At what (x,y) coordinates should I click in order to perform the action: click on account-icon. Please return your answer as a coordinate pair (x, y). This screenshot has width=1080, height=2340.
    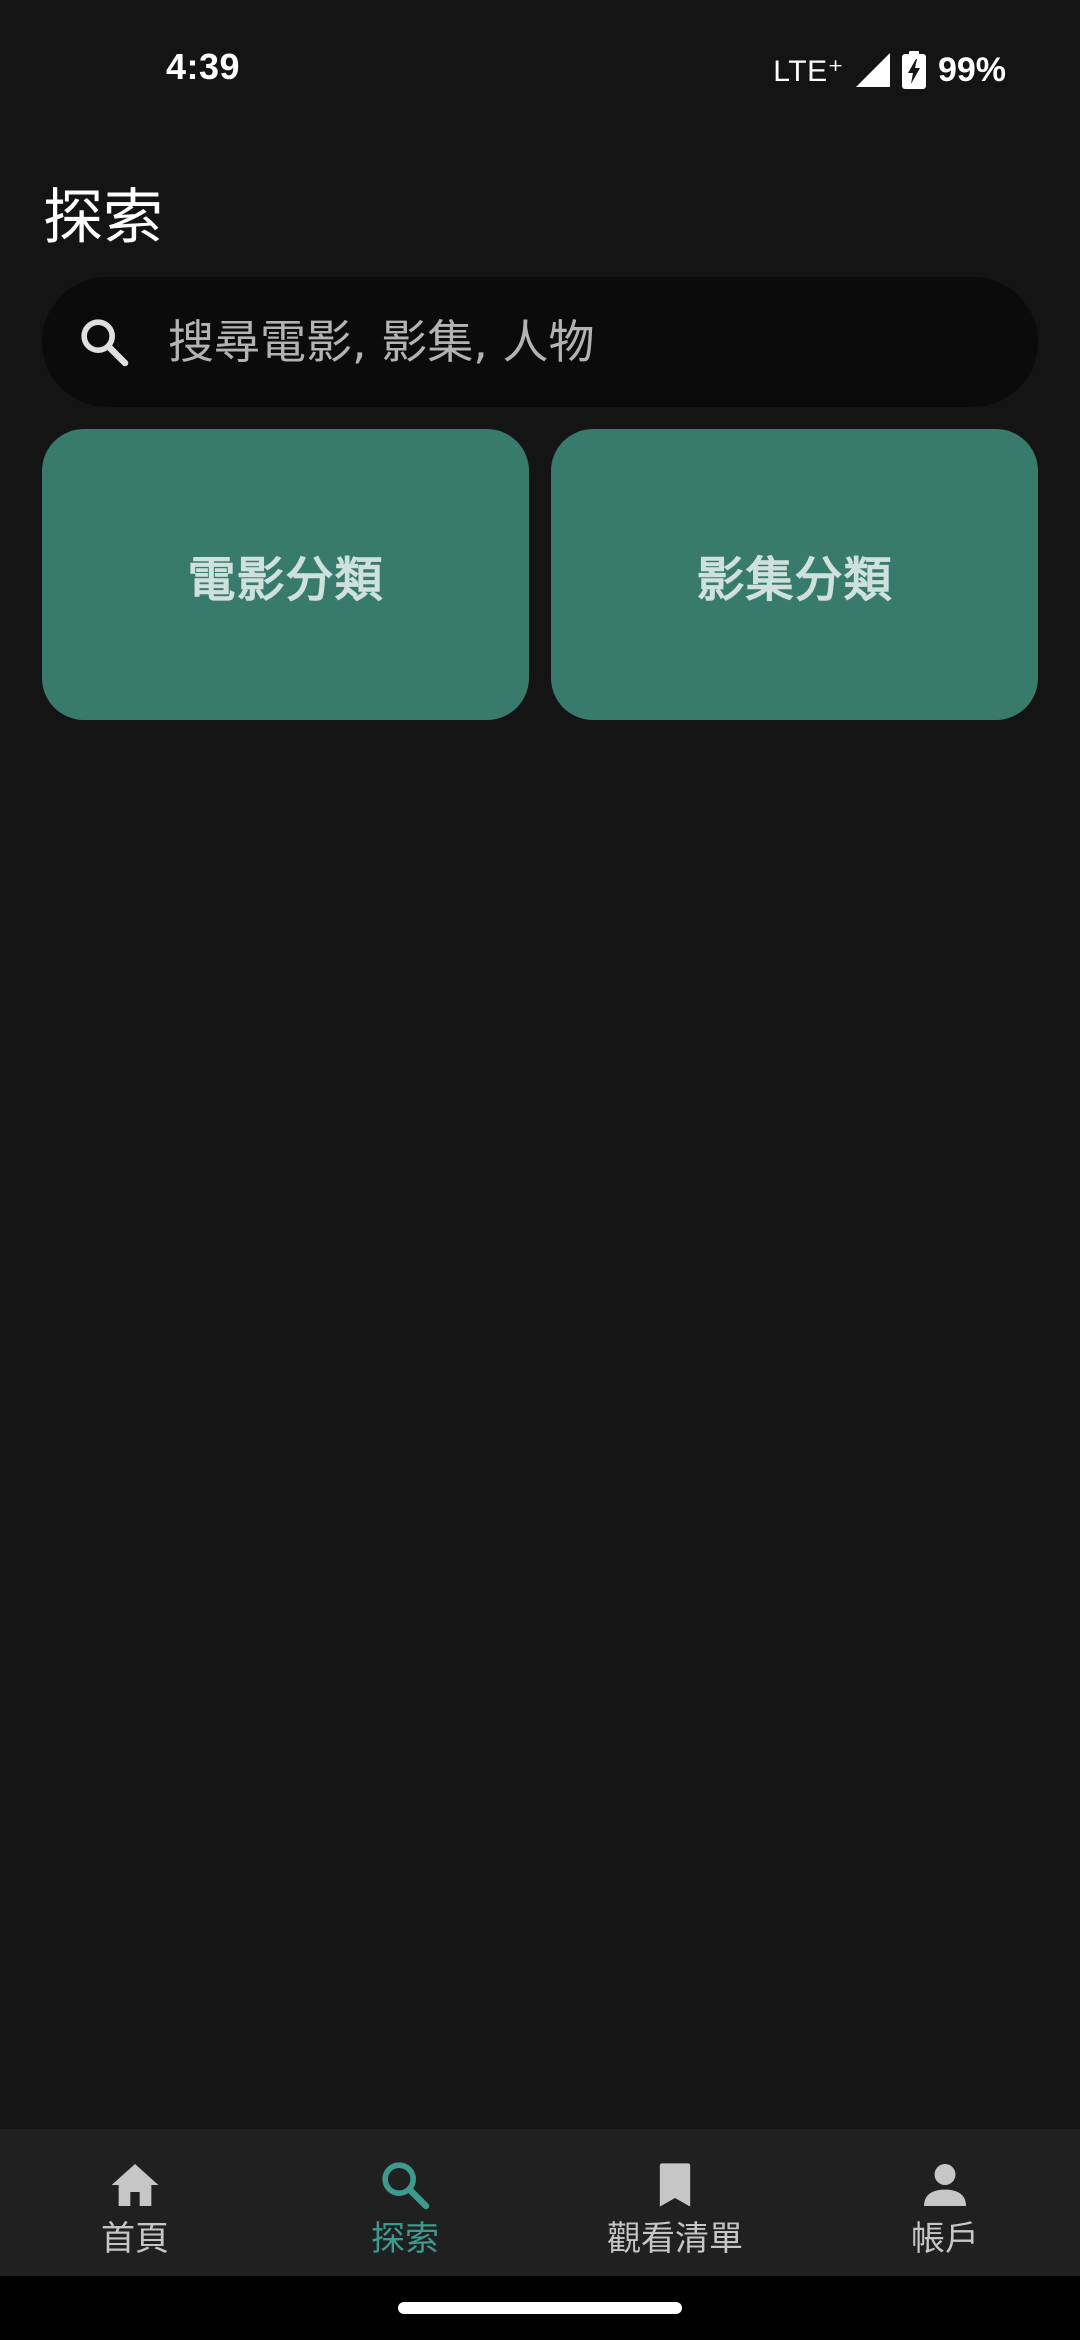
    Looking at the image, I should click on (945, 2185).